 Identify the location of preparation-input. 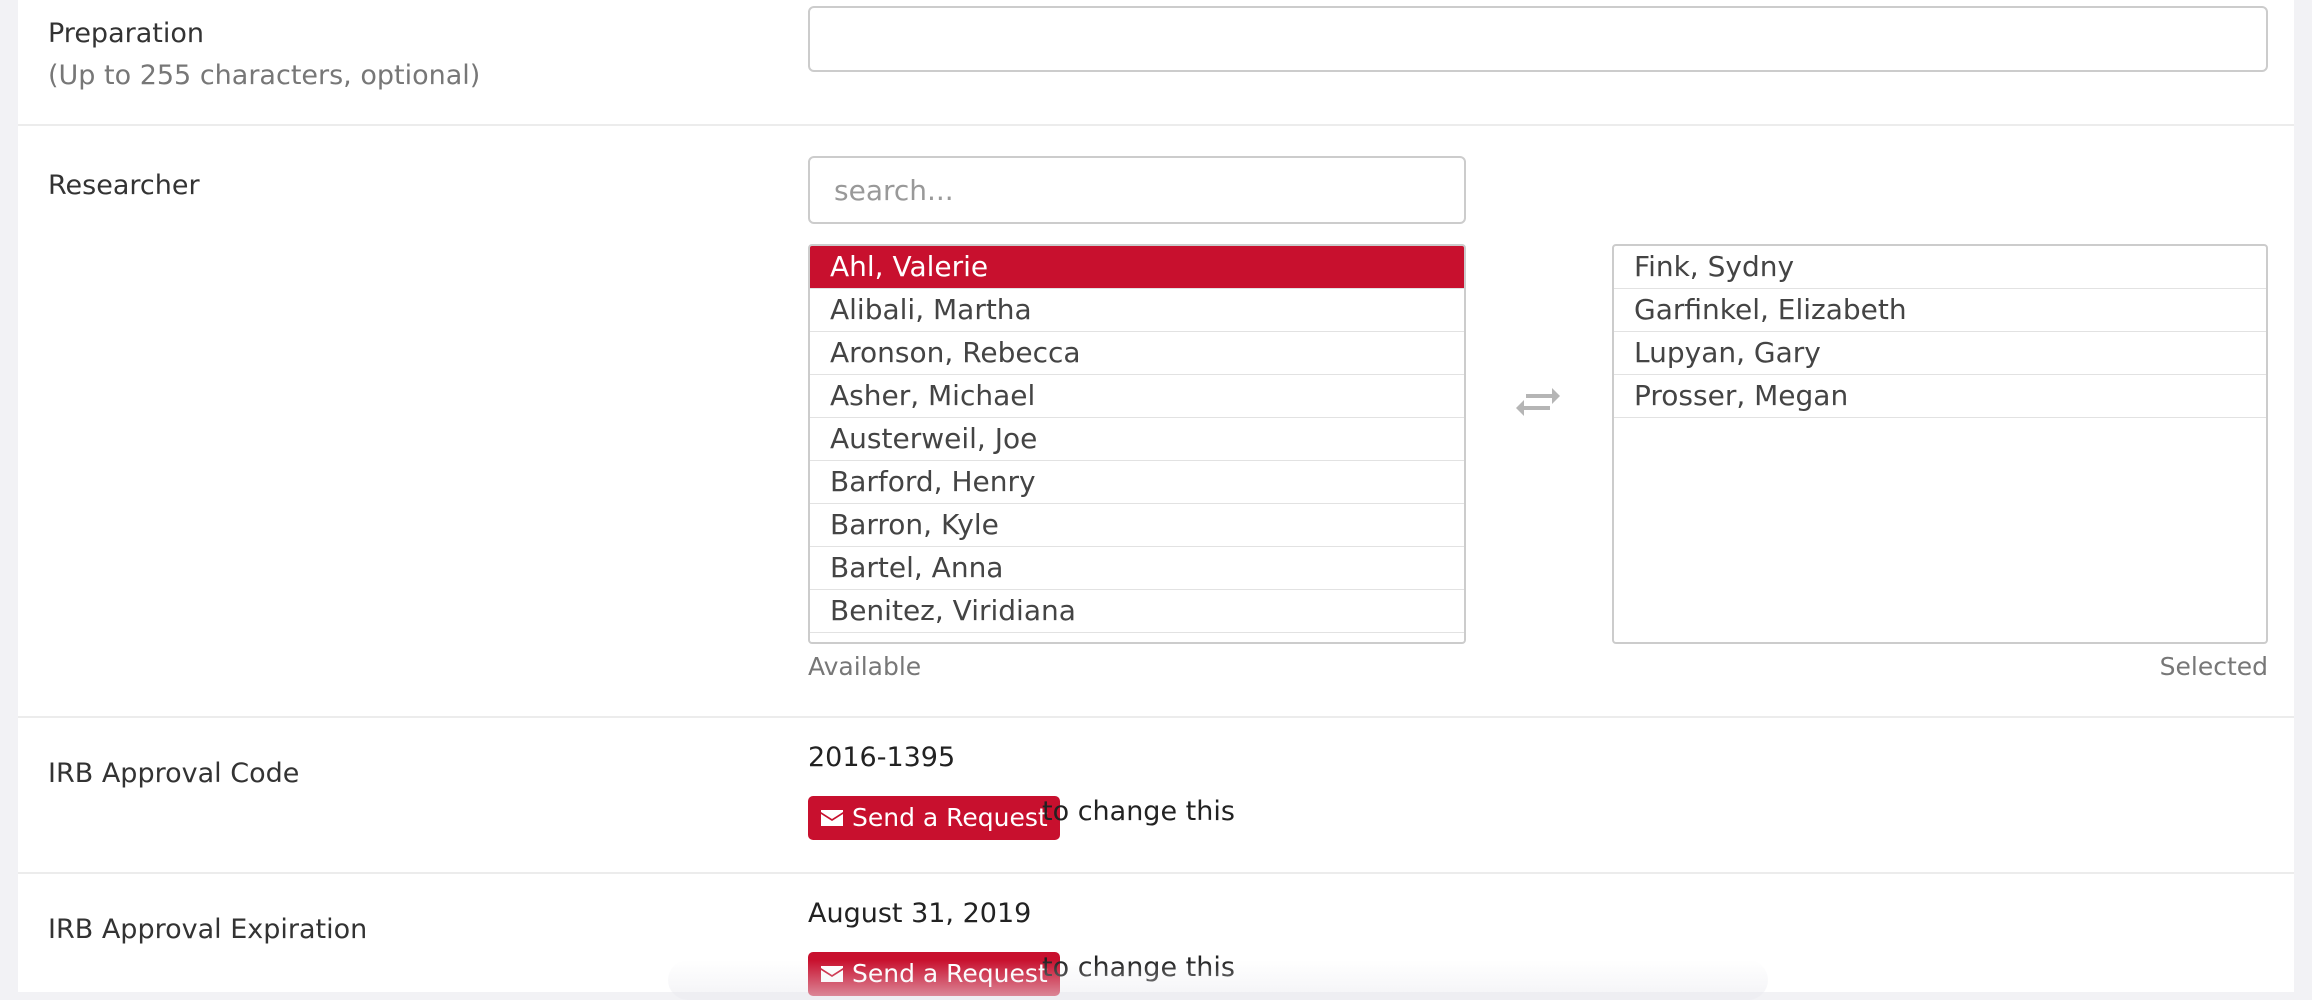
(1538, 39).